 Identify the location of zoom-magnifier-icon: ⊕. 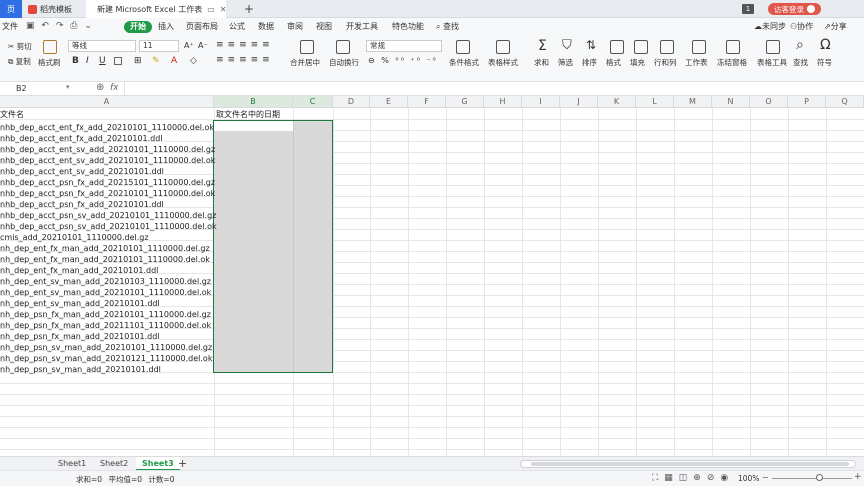
(100, 87).